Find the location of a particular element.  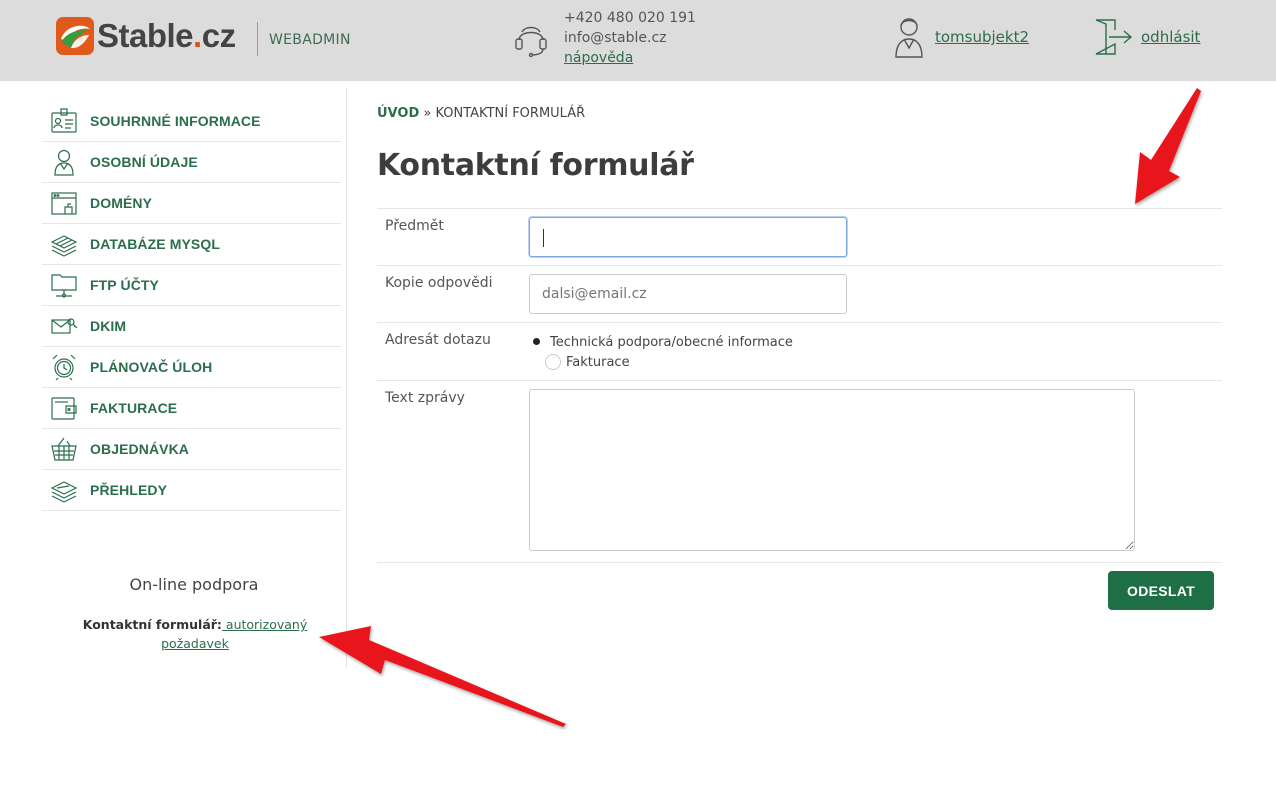

radio-label: Fakturace is located at coordinates (598, 362).